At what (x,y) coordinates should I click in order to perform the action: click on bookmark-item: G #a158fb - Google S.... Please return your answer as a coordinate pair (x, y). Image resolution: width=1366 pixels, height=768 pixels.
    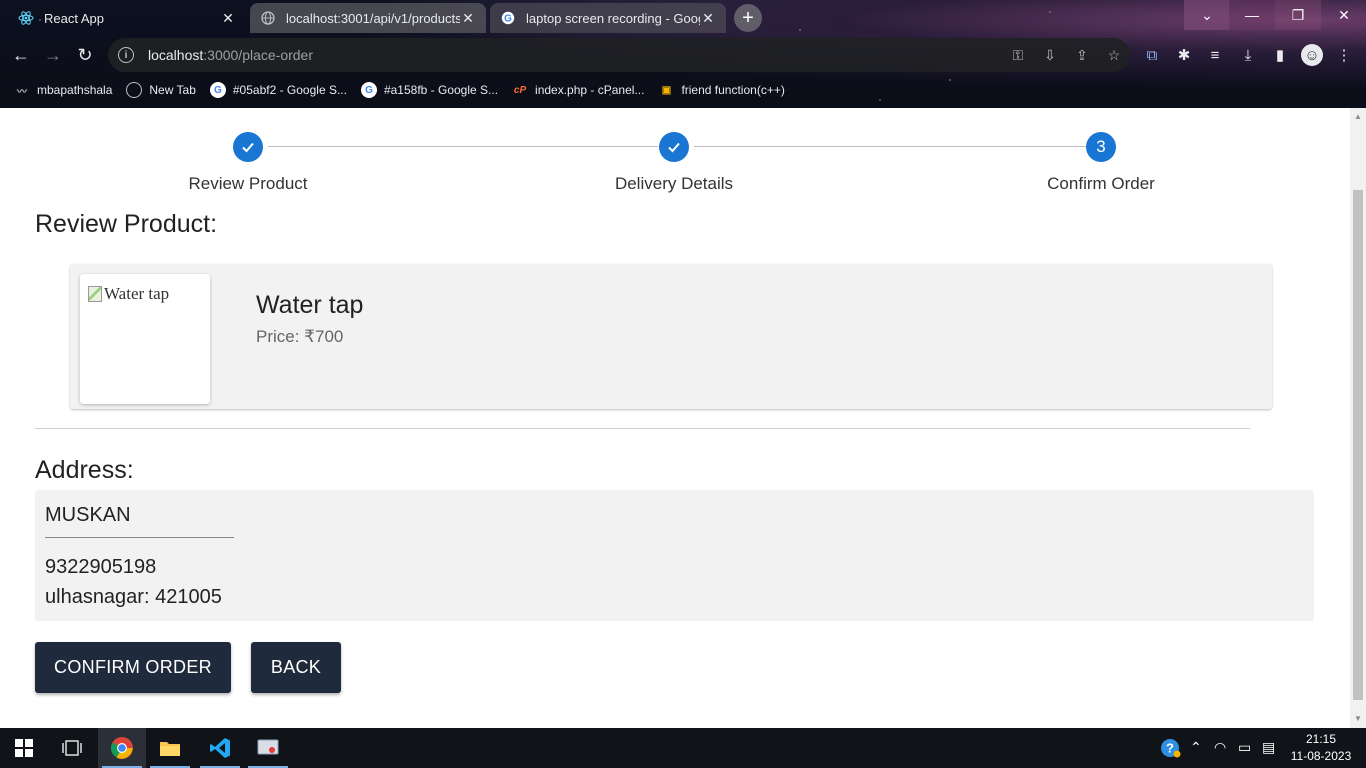
    Looking at the image, I should click on (429, 90).